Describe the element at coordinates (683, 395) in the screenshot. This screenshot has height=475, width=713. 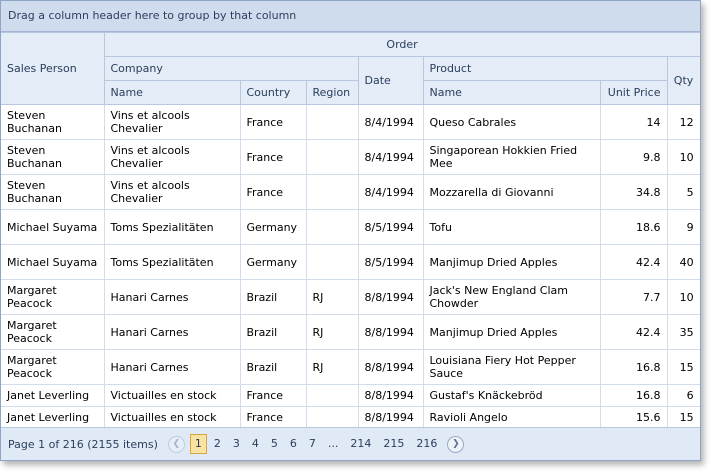
I see `cell-qty: 6` at that location.